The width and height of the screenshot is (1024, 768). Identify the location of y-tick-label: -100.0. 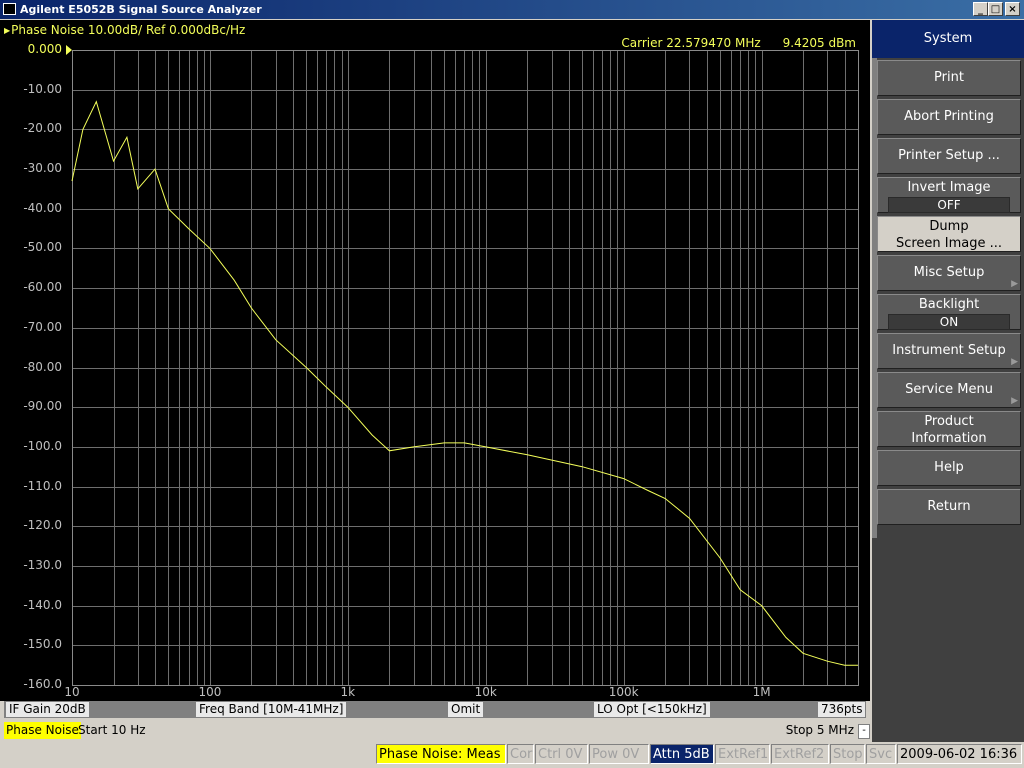
(42, 445).